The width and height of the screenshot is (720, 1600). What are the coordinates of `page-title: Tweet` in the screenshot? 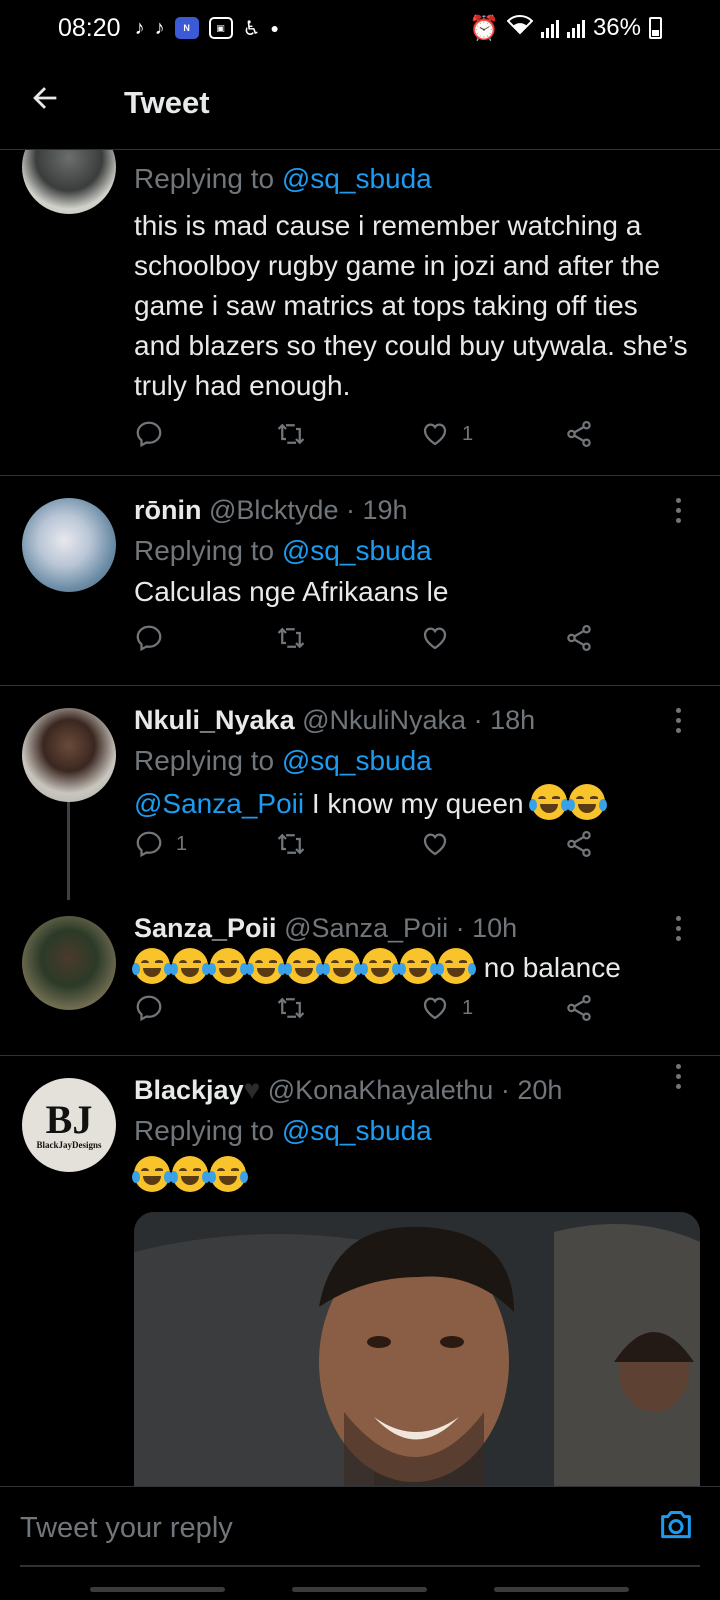 It's located at (167, 102).